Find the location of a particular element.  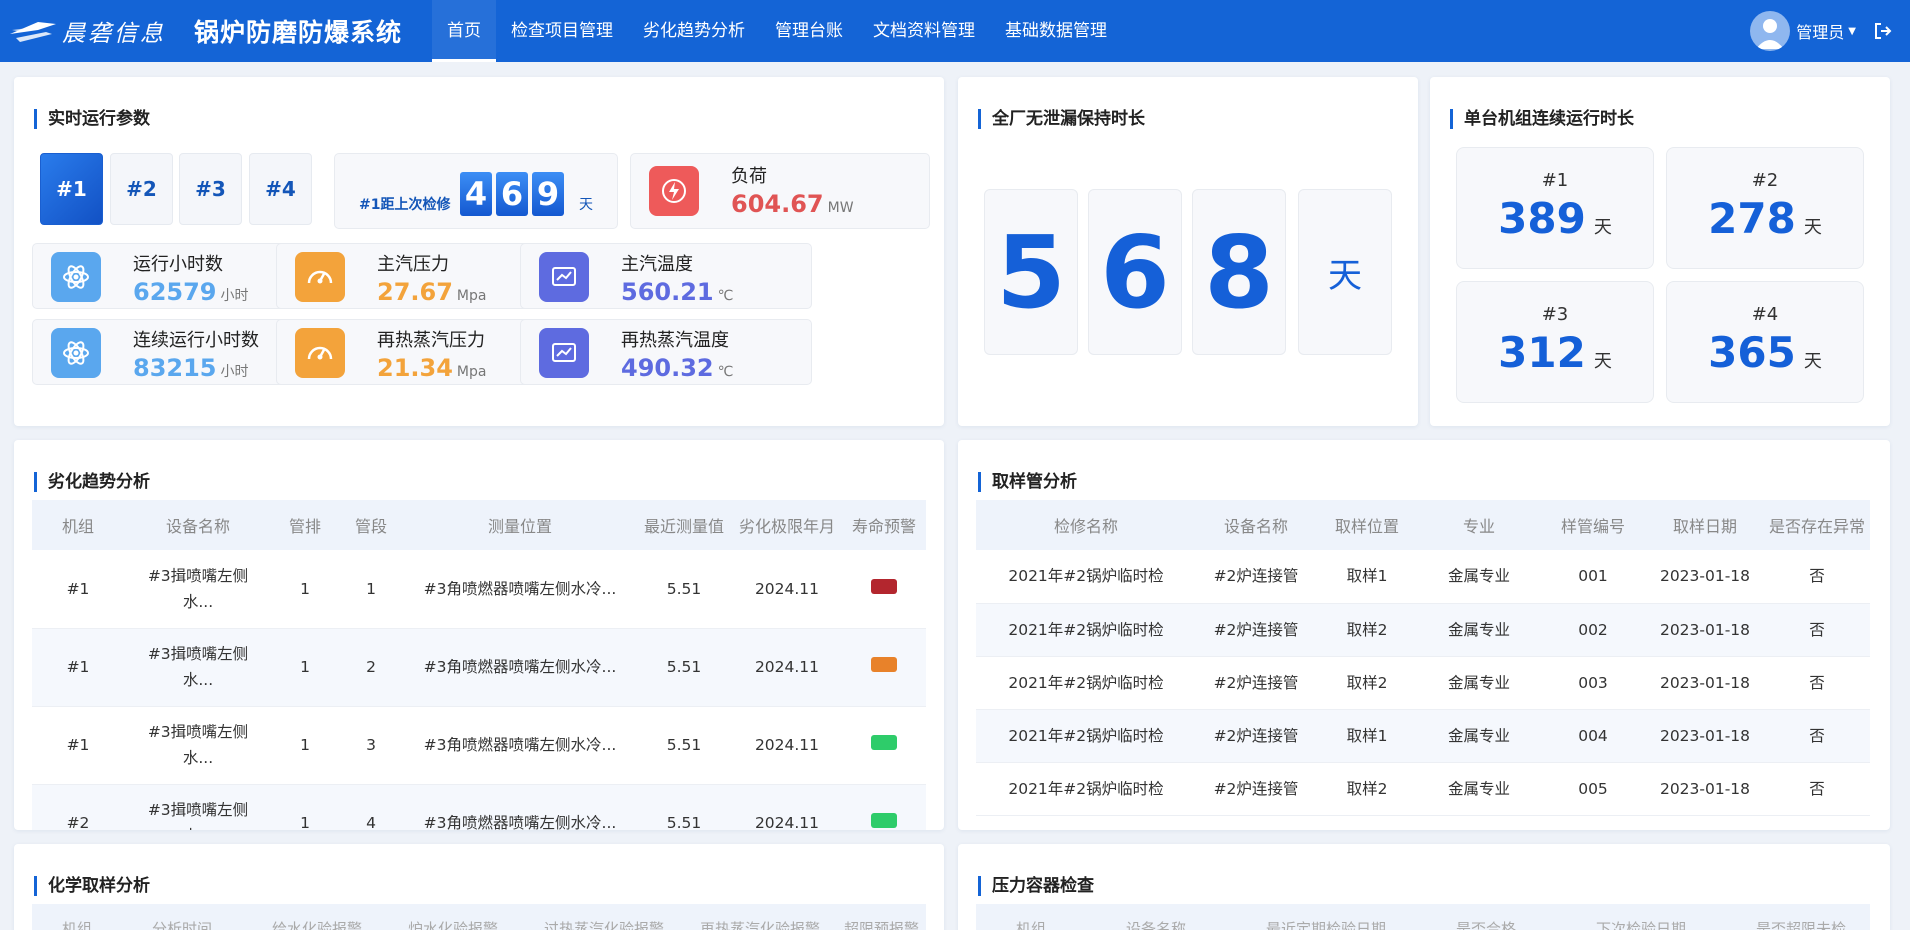

column-header: 取样位置 is located at coordinates (1367, 525).